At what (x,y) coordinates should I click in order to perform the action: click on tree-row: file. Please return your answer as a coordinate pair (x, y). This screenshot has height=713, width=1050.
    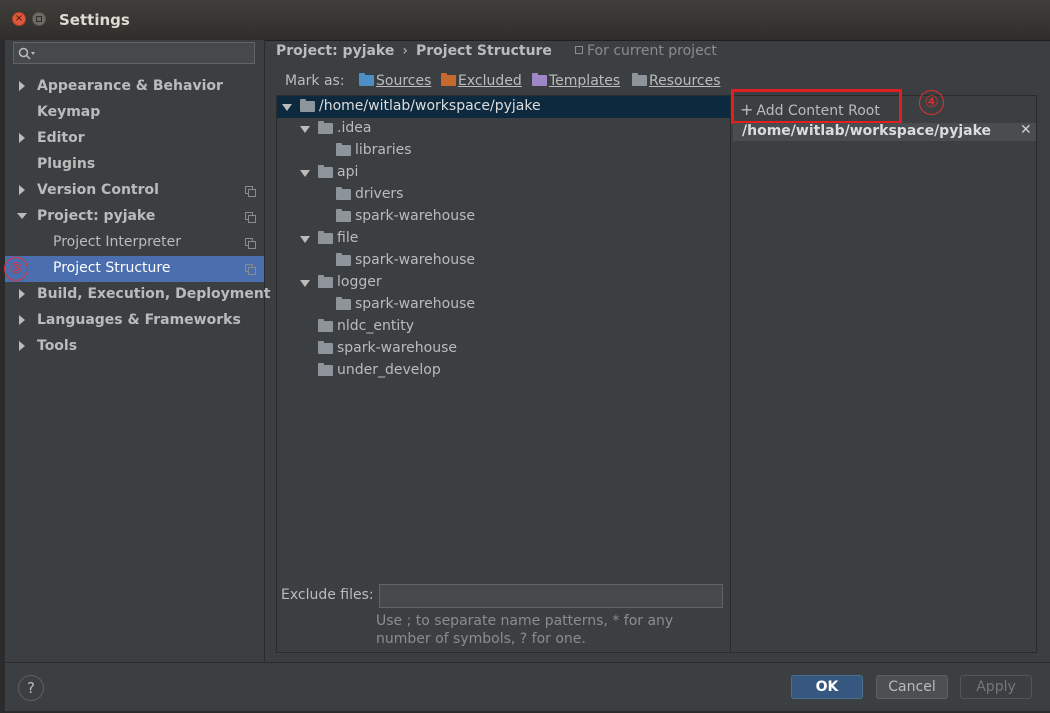
    Looking at the image, I should click on (503, 239).